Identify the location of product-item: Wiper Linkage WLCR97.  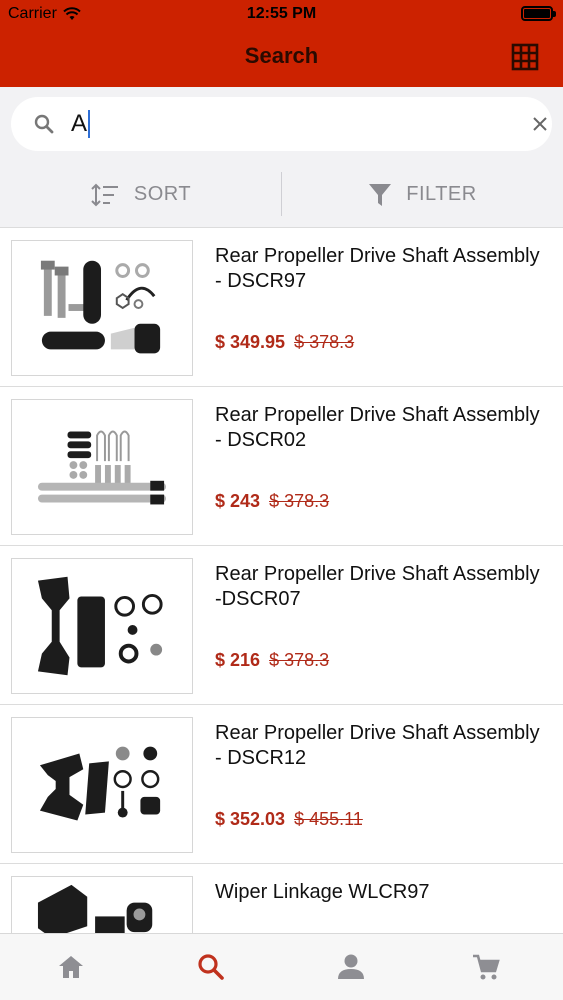
(281, 898).